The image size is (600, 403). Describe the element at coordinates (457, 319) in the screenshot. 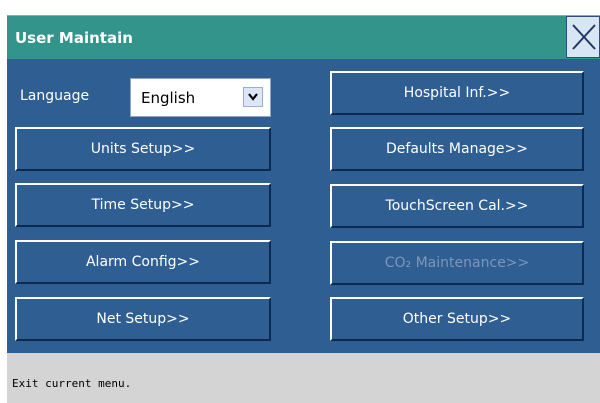

I see `other-setup-button: Other Setup>>` at that location.